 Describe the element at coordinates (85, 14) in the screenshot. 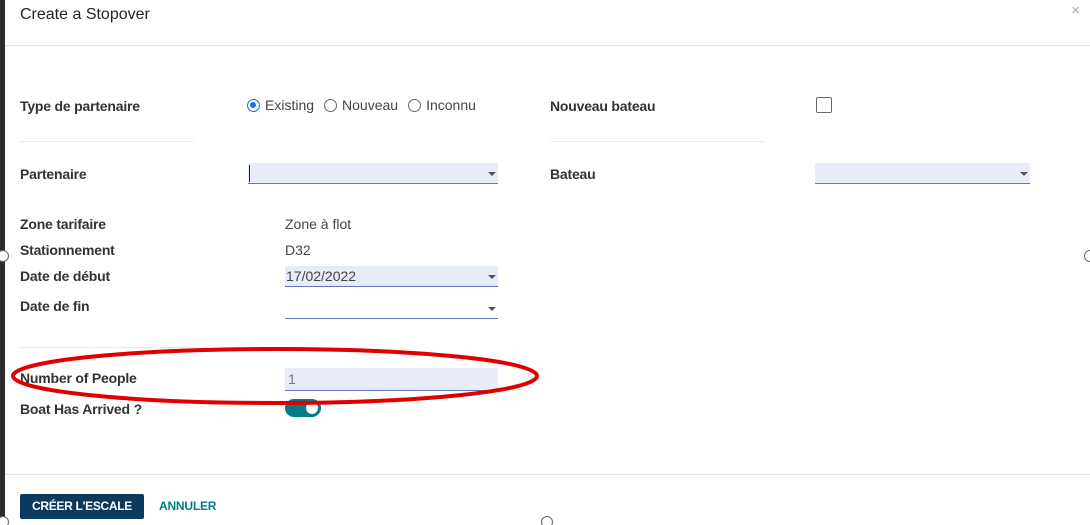

I see `dialog-title: Create a Stopover` at that location.